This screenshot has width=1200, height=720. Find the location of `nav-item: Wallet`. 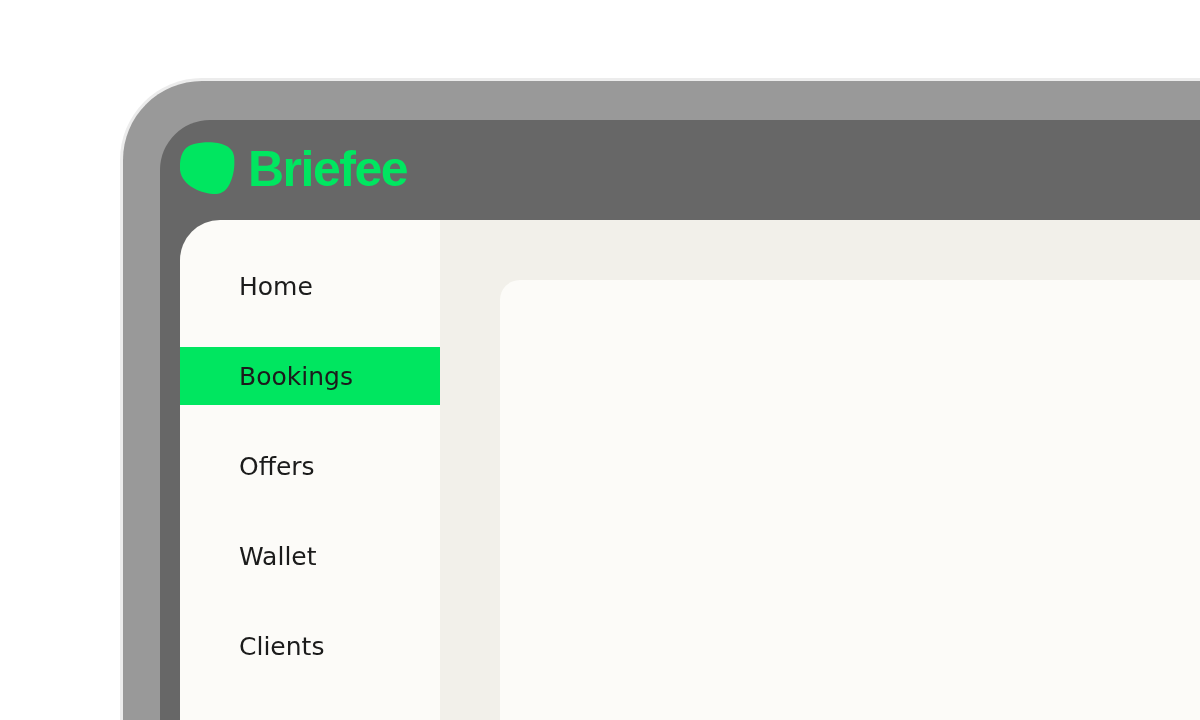

nav-item: Wallet is located at coordinates (310, 556).